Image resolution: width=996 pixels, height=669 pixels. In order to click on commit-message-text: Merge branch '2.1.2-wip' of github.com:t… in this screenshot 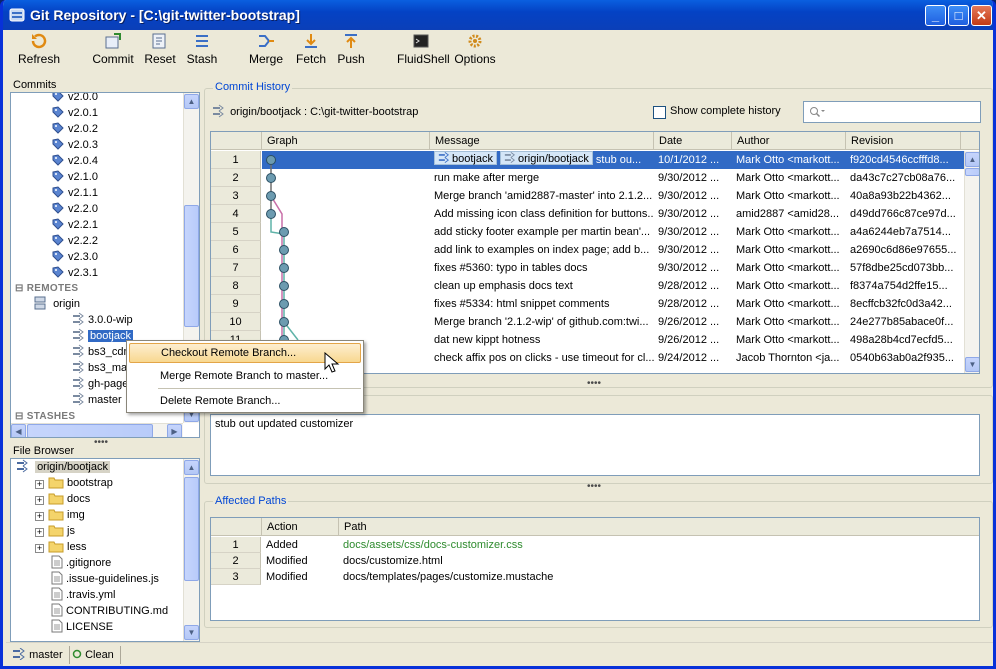, I will do `click(541, 322)`.